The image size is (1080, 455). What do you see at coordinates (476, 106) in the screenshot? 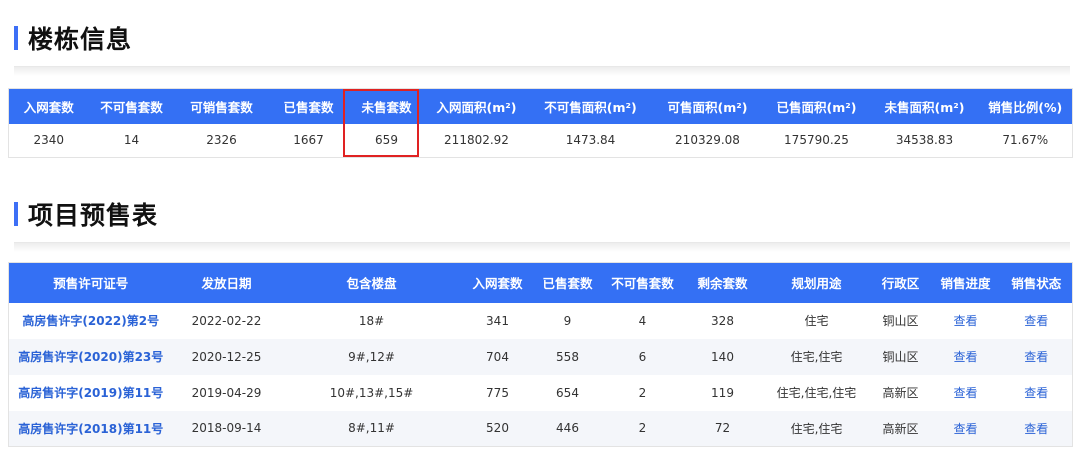
I see `header-total-area: 入网面积(m²)` at bounding box center [476, 106].